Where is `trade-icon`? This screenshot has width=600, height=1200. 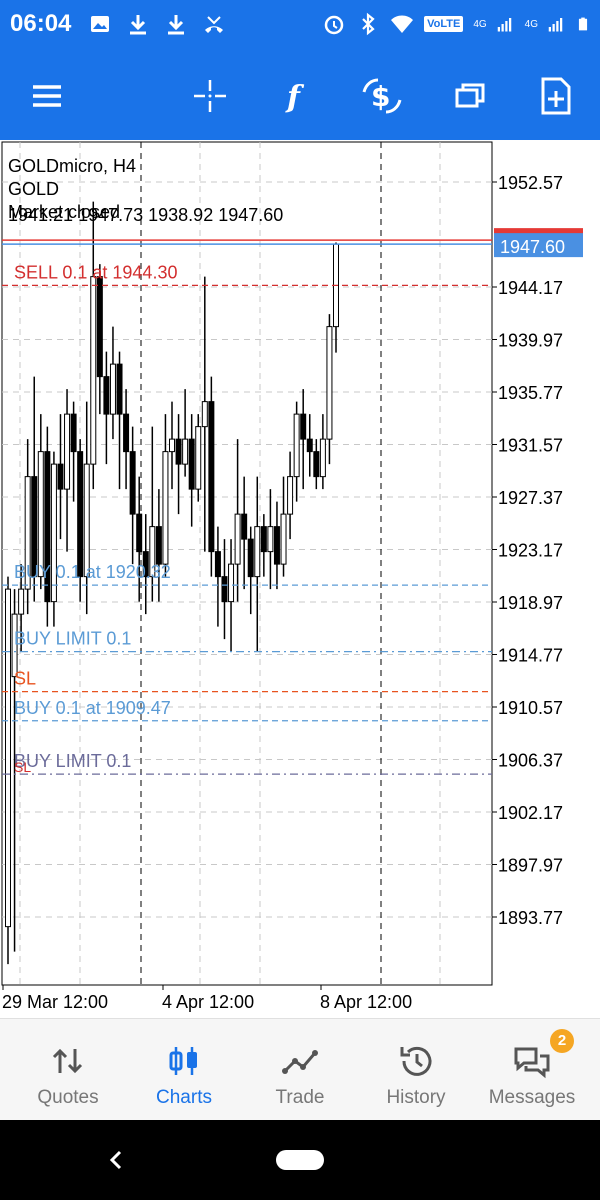 trade-icon is located at coordinates (300, 1062).